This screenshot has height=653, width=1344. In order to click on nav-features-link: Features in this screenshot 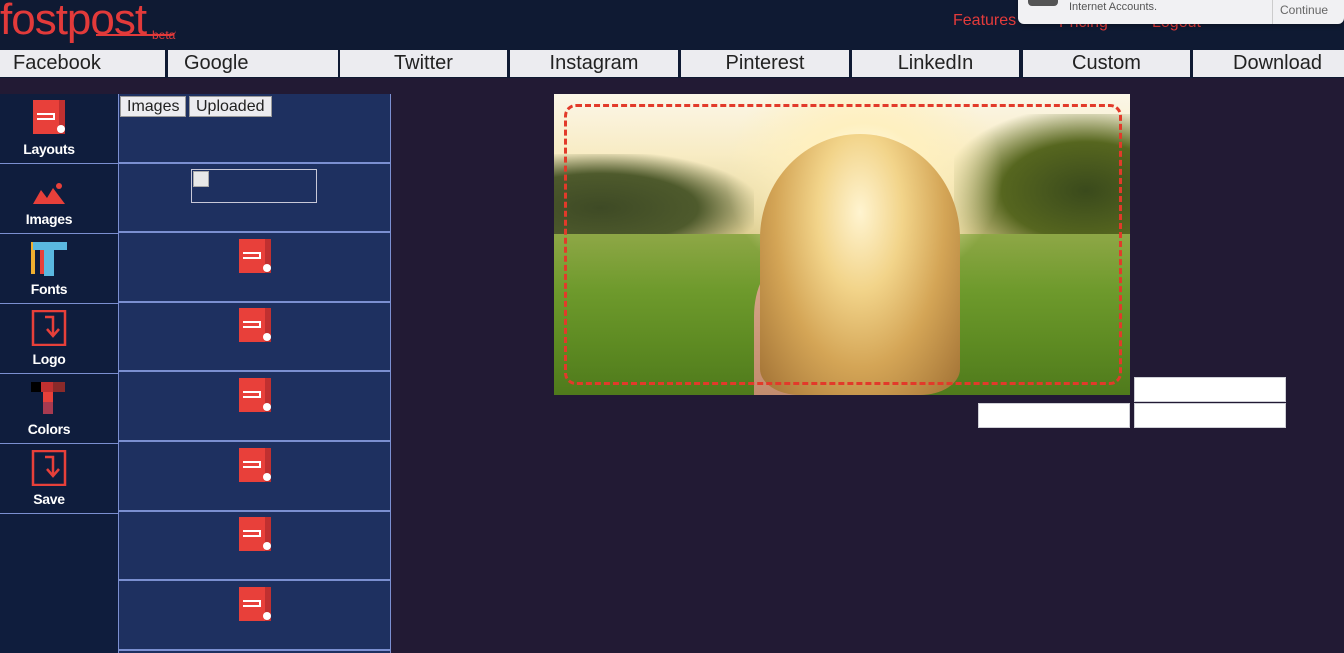, I will do `click(984, 21)`.